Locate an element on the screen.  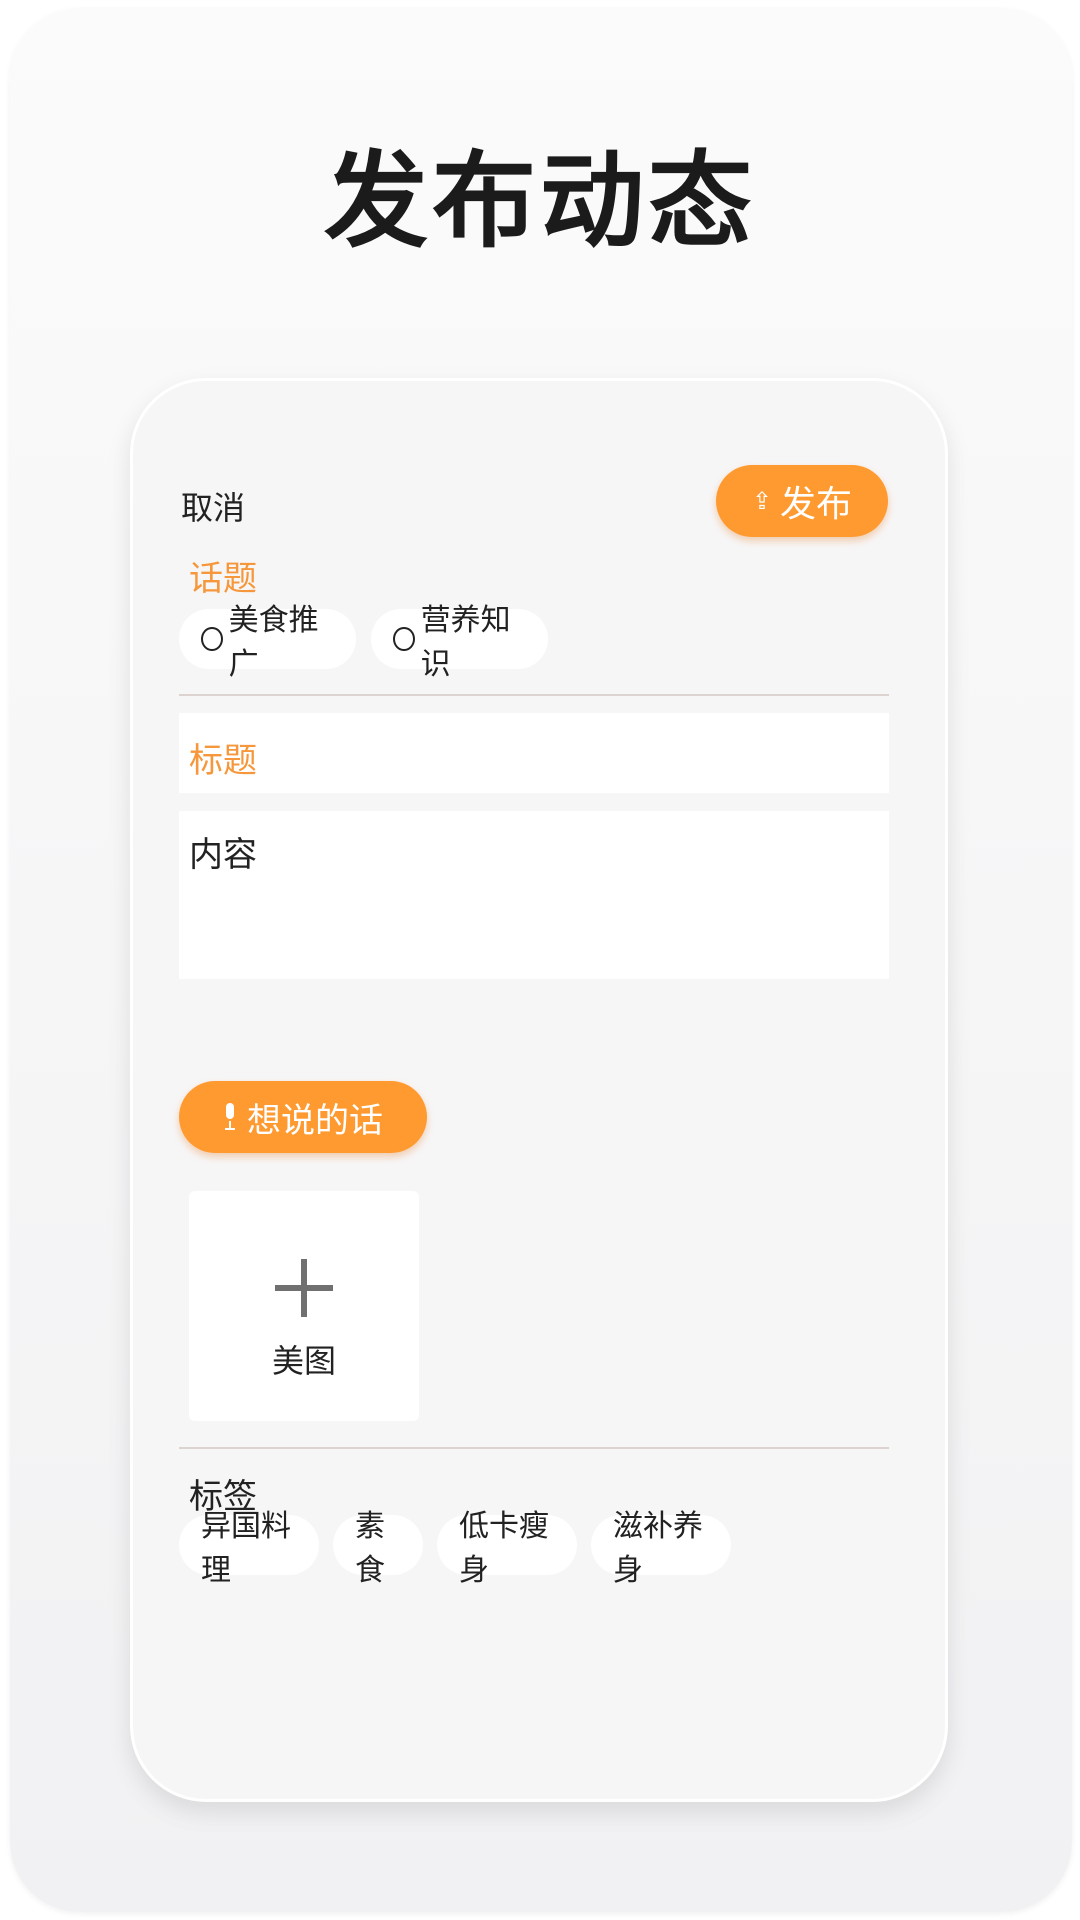
publish-button: ⇪ 发布 is located at coordinates (802, 501).